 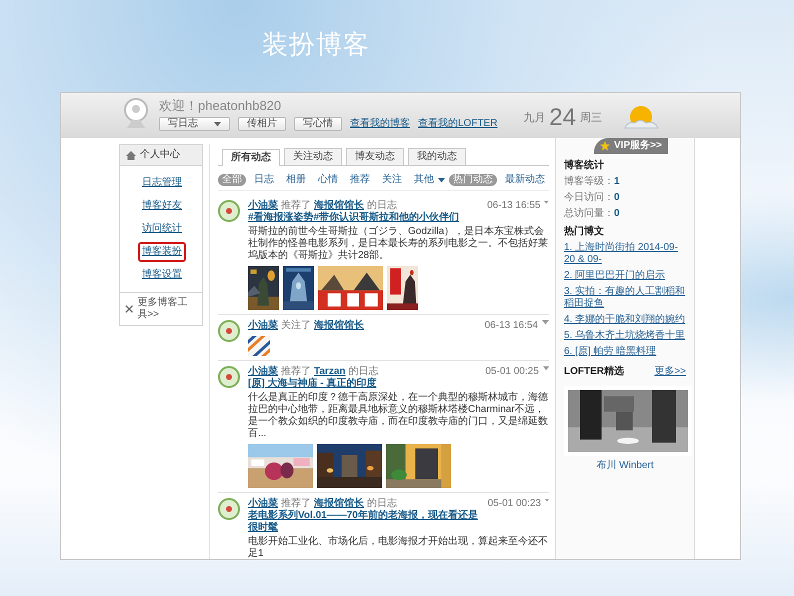 What do you see at coordinates (160, 155) in the screenshot?
I see `sidebar-title: 个人中心` at bounding box center [160, 155].